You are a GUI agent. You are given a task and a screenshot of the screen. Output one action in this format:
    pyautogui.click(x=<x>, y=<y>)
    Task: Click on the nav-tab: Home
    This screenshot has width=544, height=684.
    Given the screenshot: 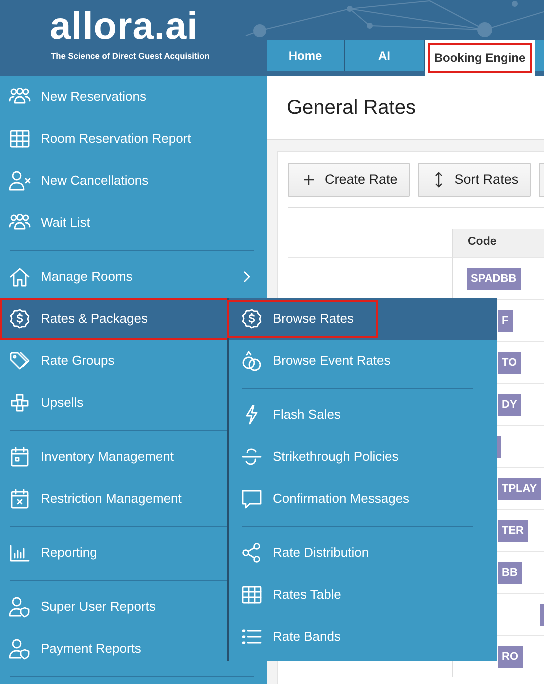 What is the action you would take?
    pyautogui.click(x=306, y=55)
    